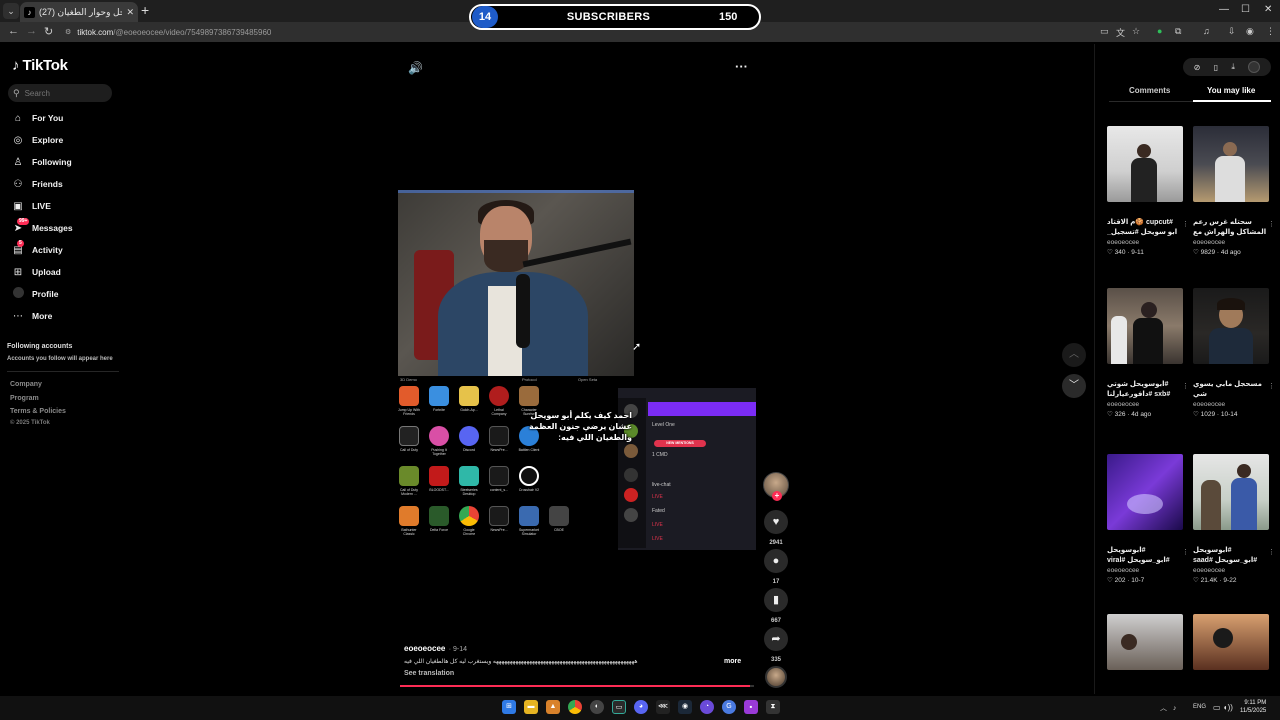  Describe the element at coordinates (415, 68) in the screenshot. I see `volume-icon: 🔊` at that location.